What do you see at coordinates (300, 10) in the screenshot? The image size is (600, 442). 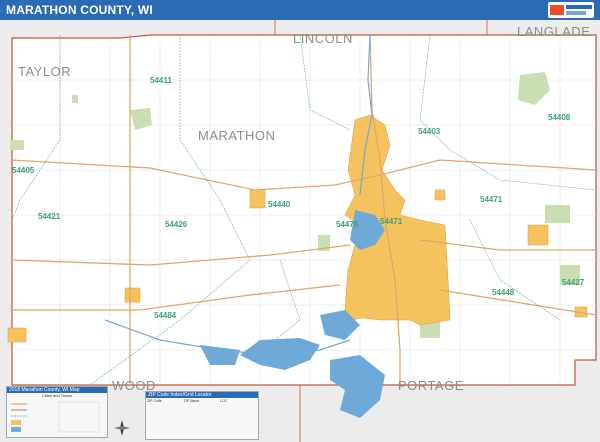 I see `map-header: MARATHON COUNTY, WI` at bounding box center [300, 10].